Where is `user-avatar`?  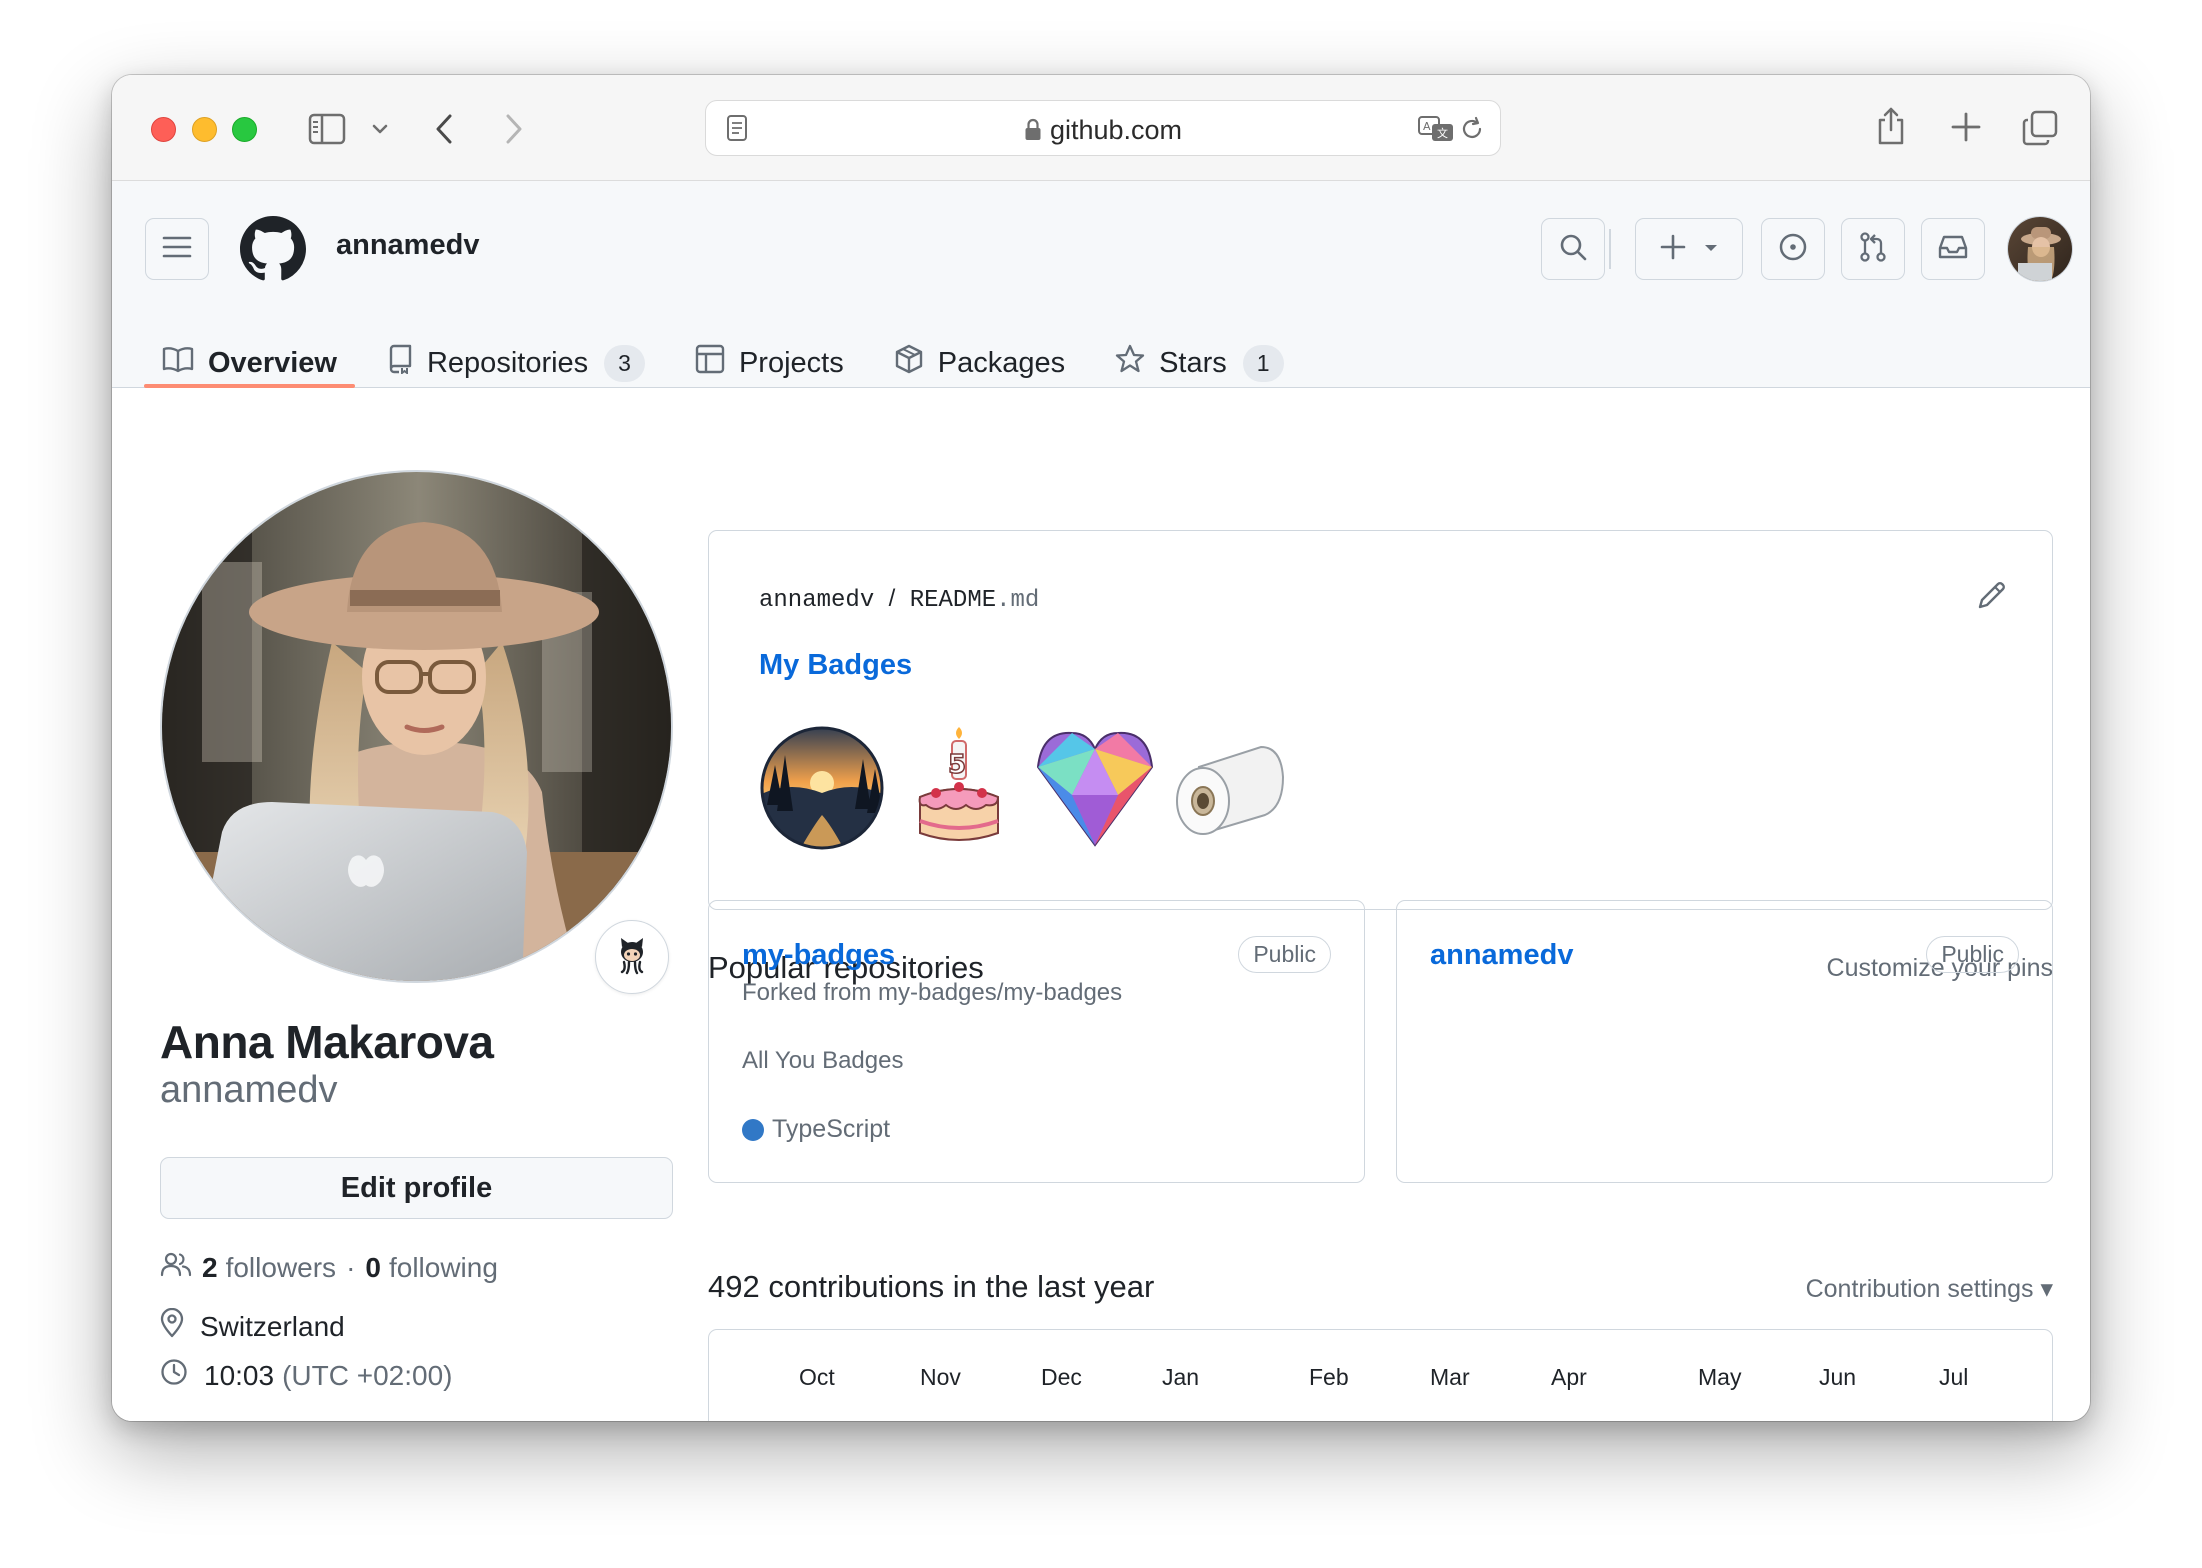 user-avatar is located at coordinates (2040, 249).